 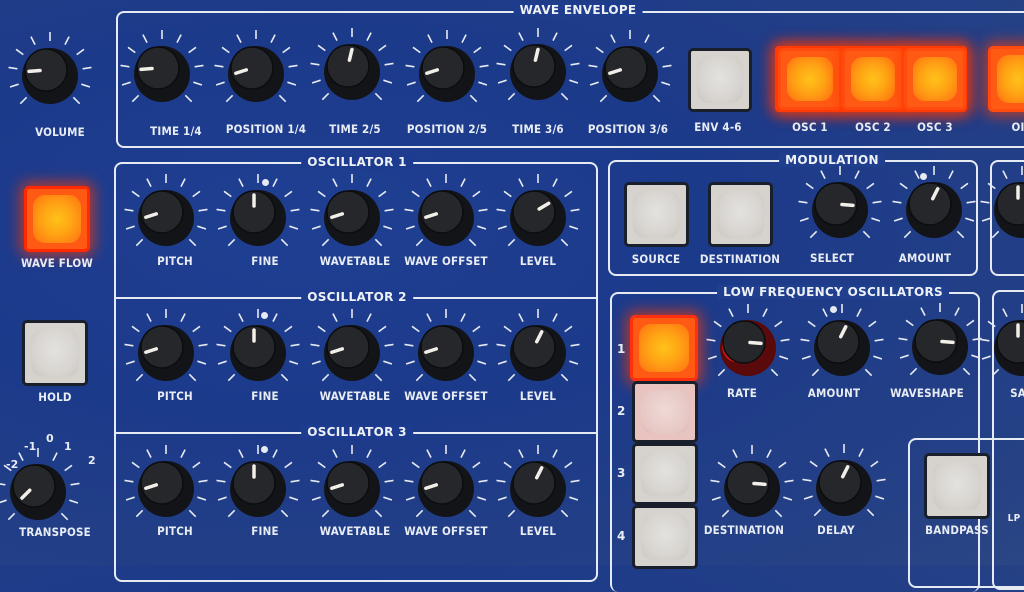 I want to click on lfo-3-button, so click(x=665, y=474).